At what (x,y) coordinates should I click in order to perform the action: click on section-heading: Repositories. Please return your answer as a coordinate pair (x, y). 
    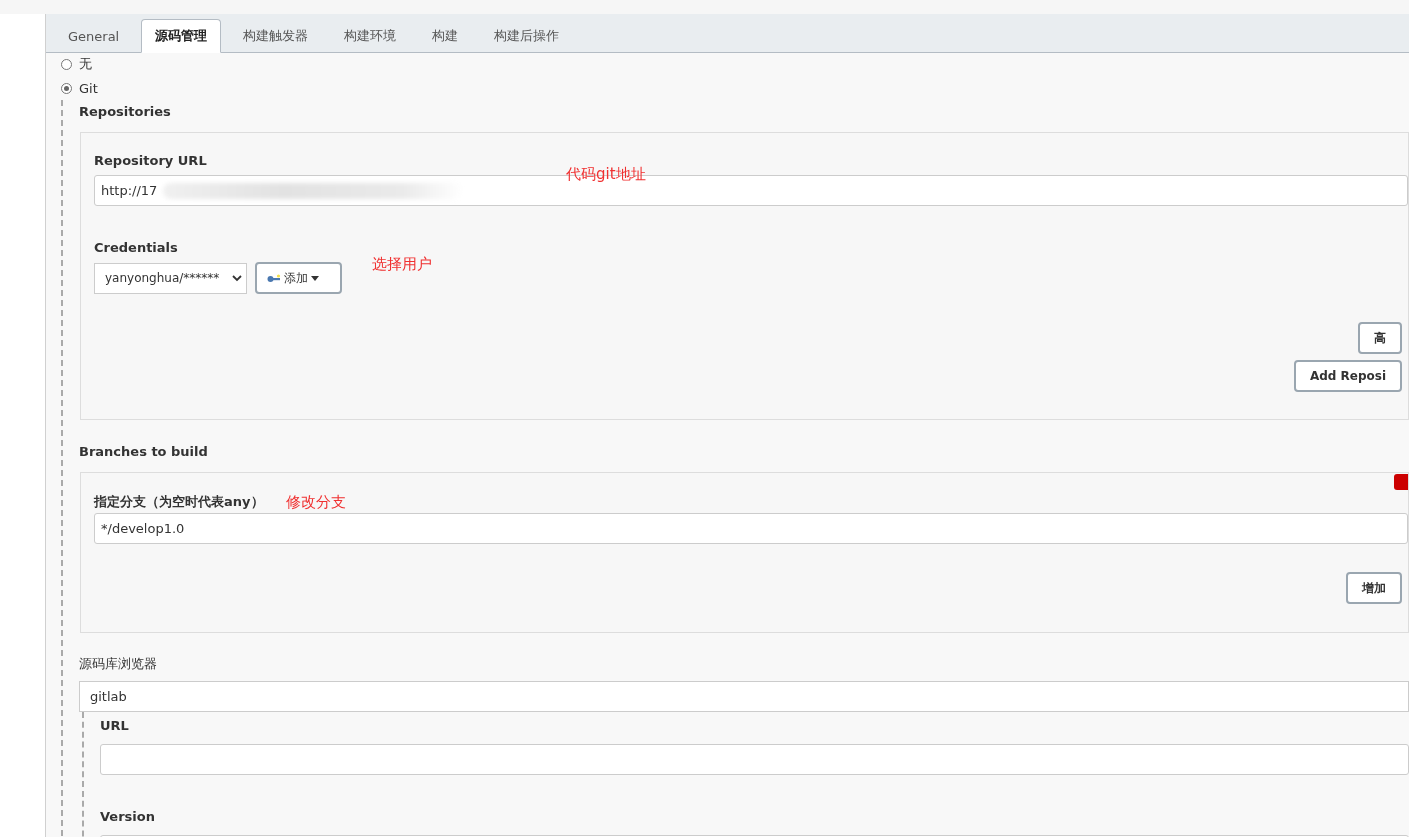
    Looking at the image, I should click on (125, 112).